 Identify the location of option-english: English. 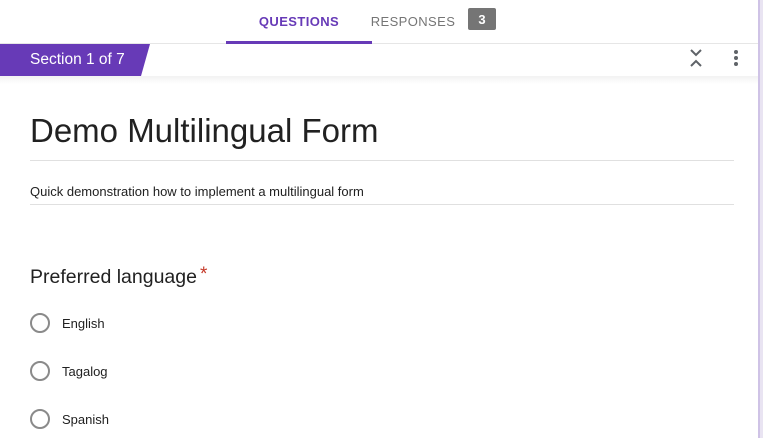
(67, 323).